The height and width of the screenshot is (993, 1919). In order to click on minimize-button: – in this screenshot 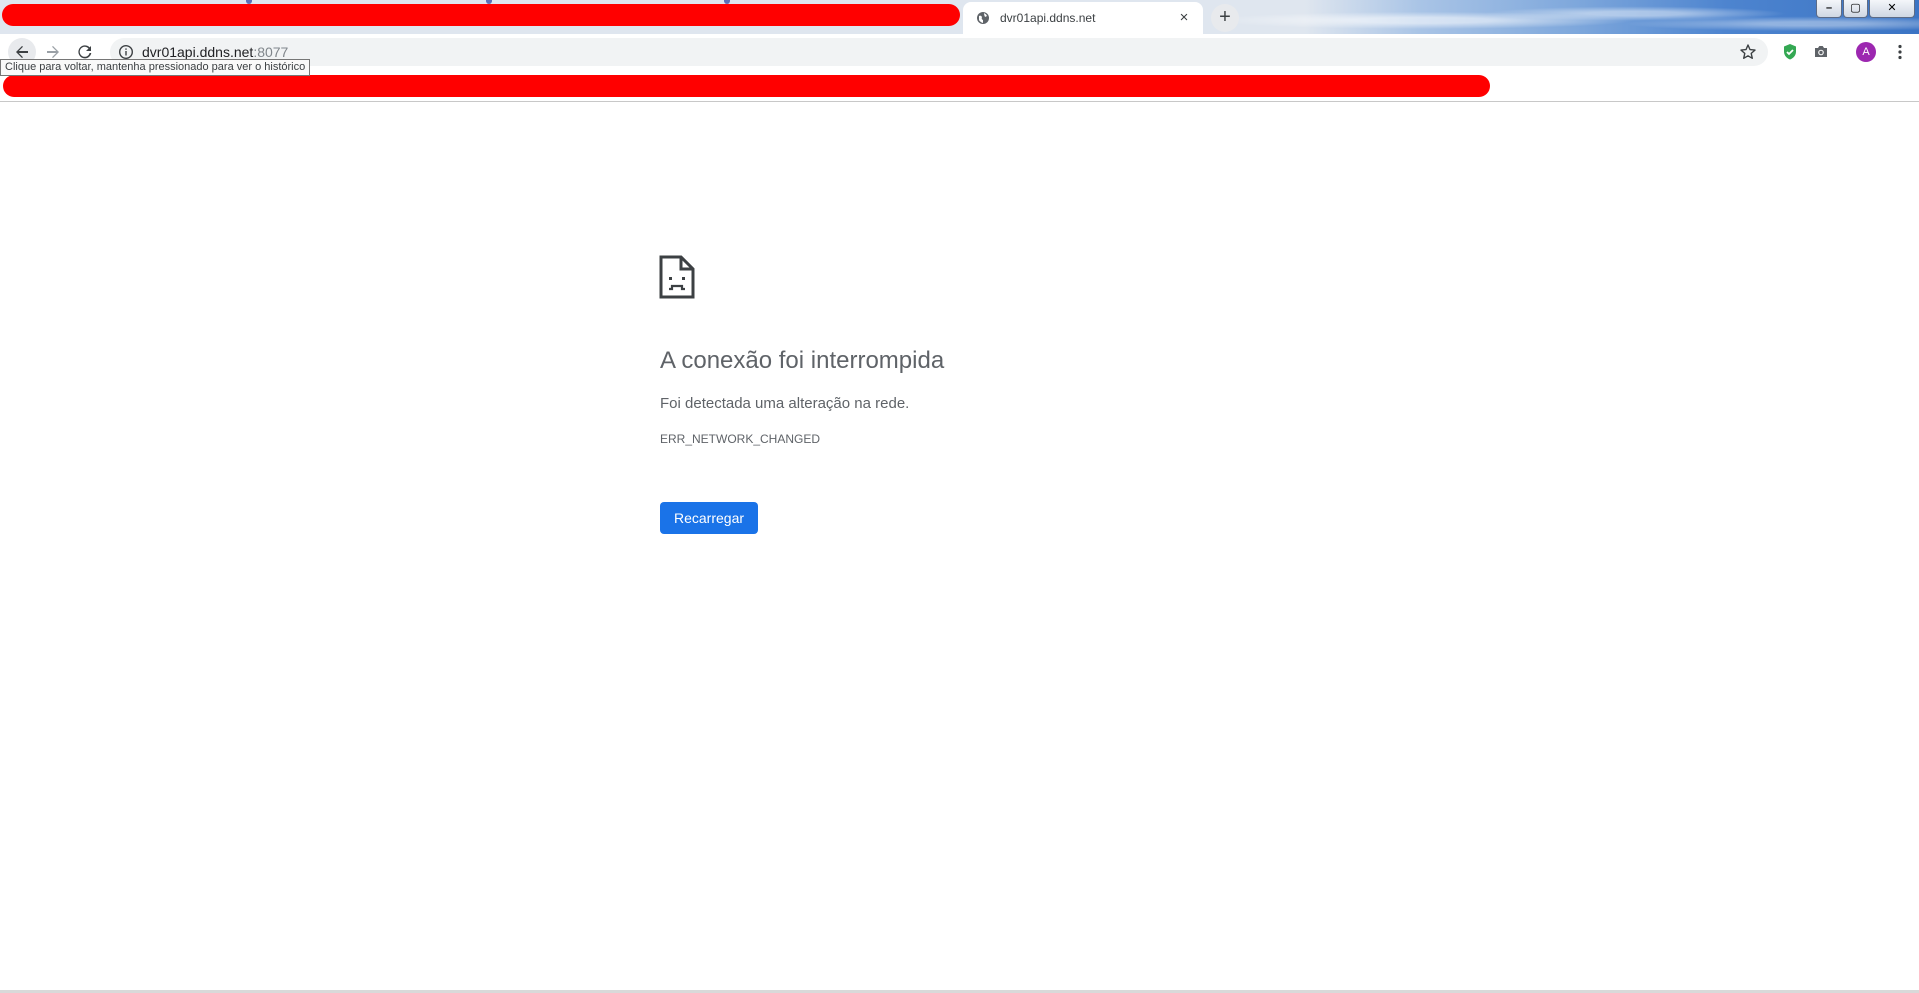, I will do `click(1829, 9)`.